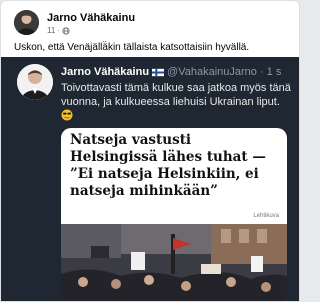 The width and height of the screenshot is (320, 302). I want to click on tweet-avatar, so click(35, 82).